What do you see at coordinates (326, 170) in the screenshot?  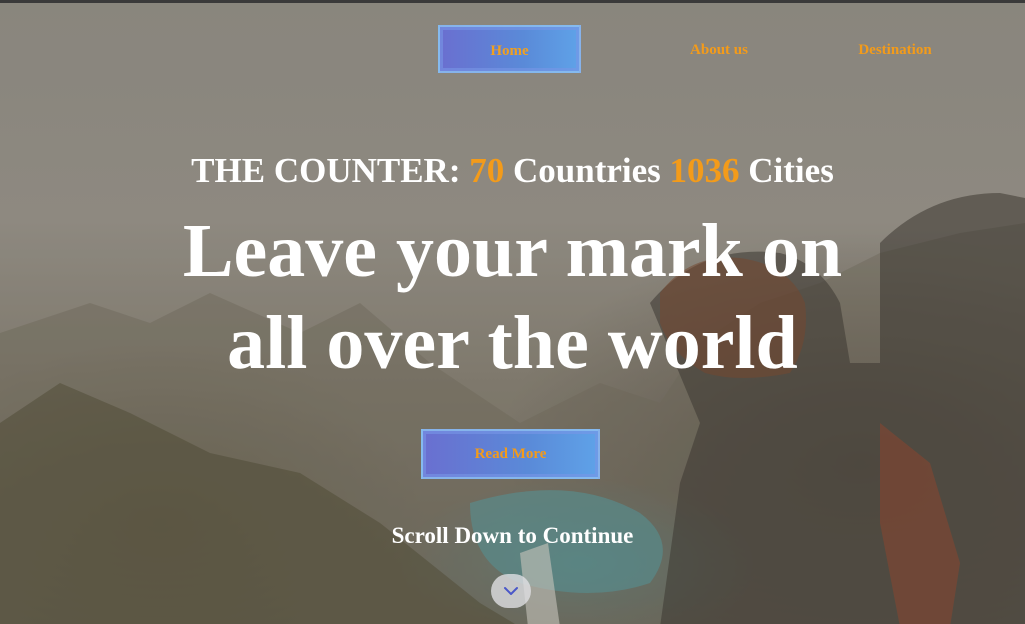 I see `counter-prefix: THE COUNTER:` at bounding box center [326, 170].